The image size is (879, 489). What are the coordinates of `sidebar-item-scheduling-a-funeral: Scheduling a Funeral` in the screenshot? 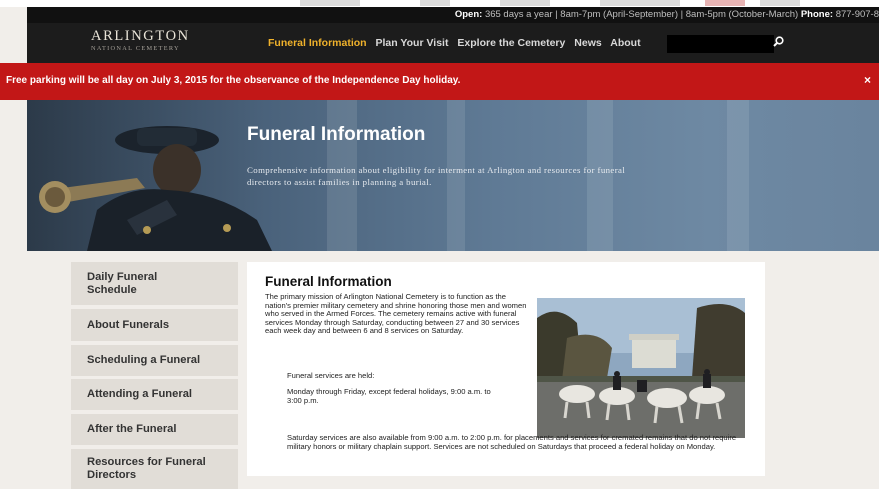 It's located at (154, 360).